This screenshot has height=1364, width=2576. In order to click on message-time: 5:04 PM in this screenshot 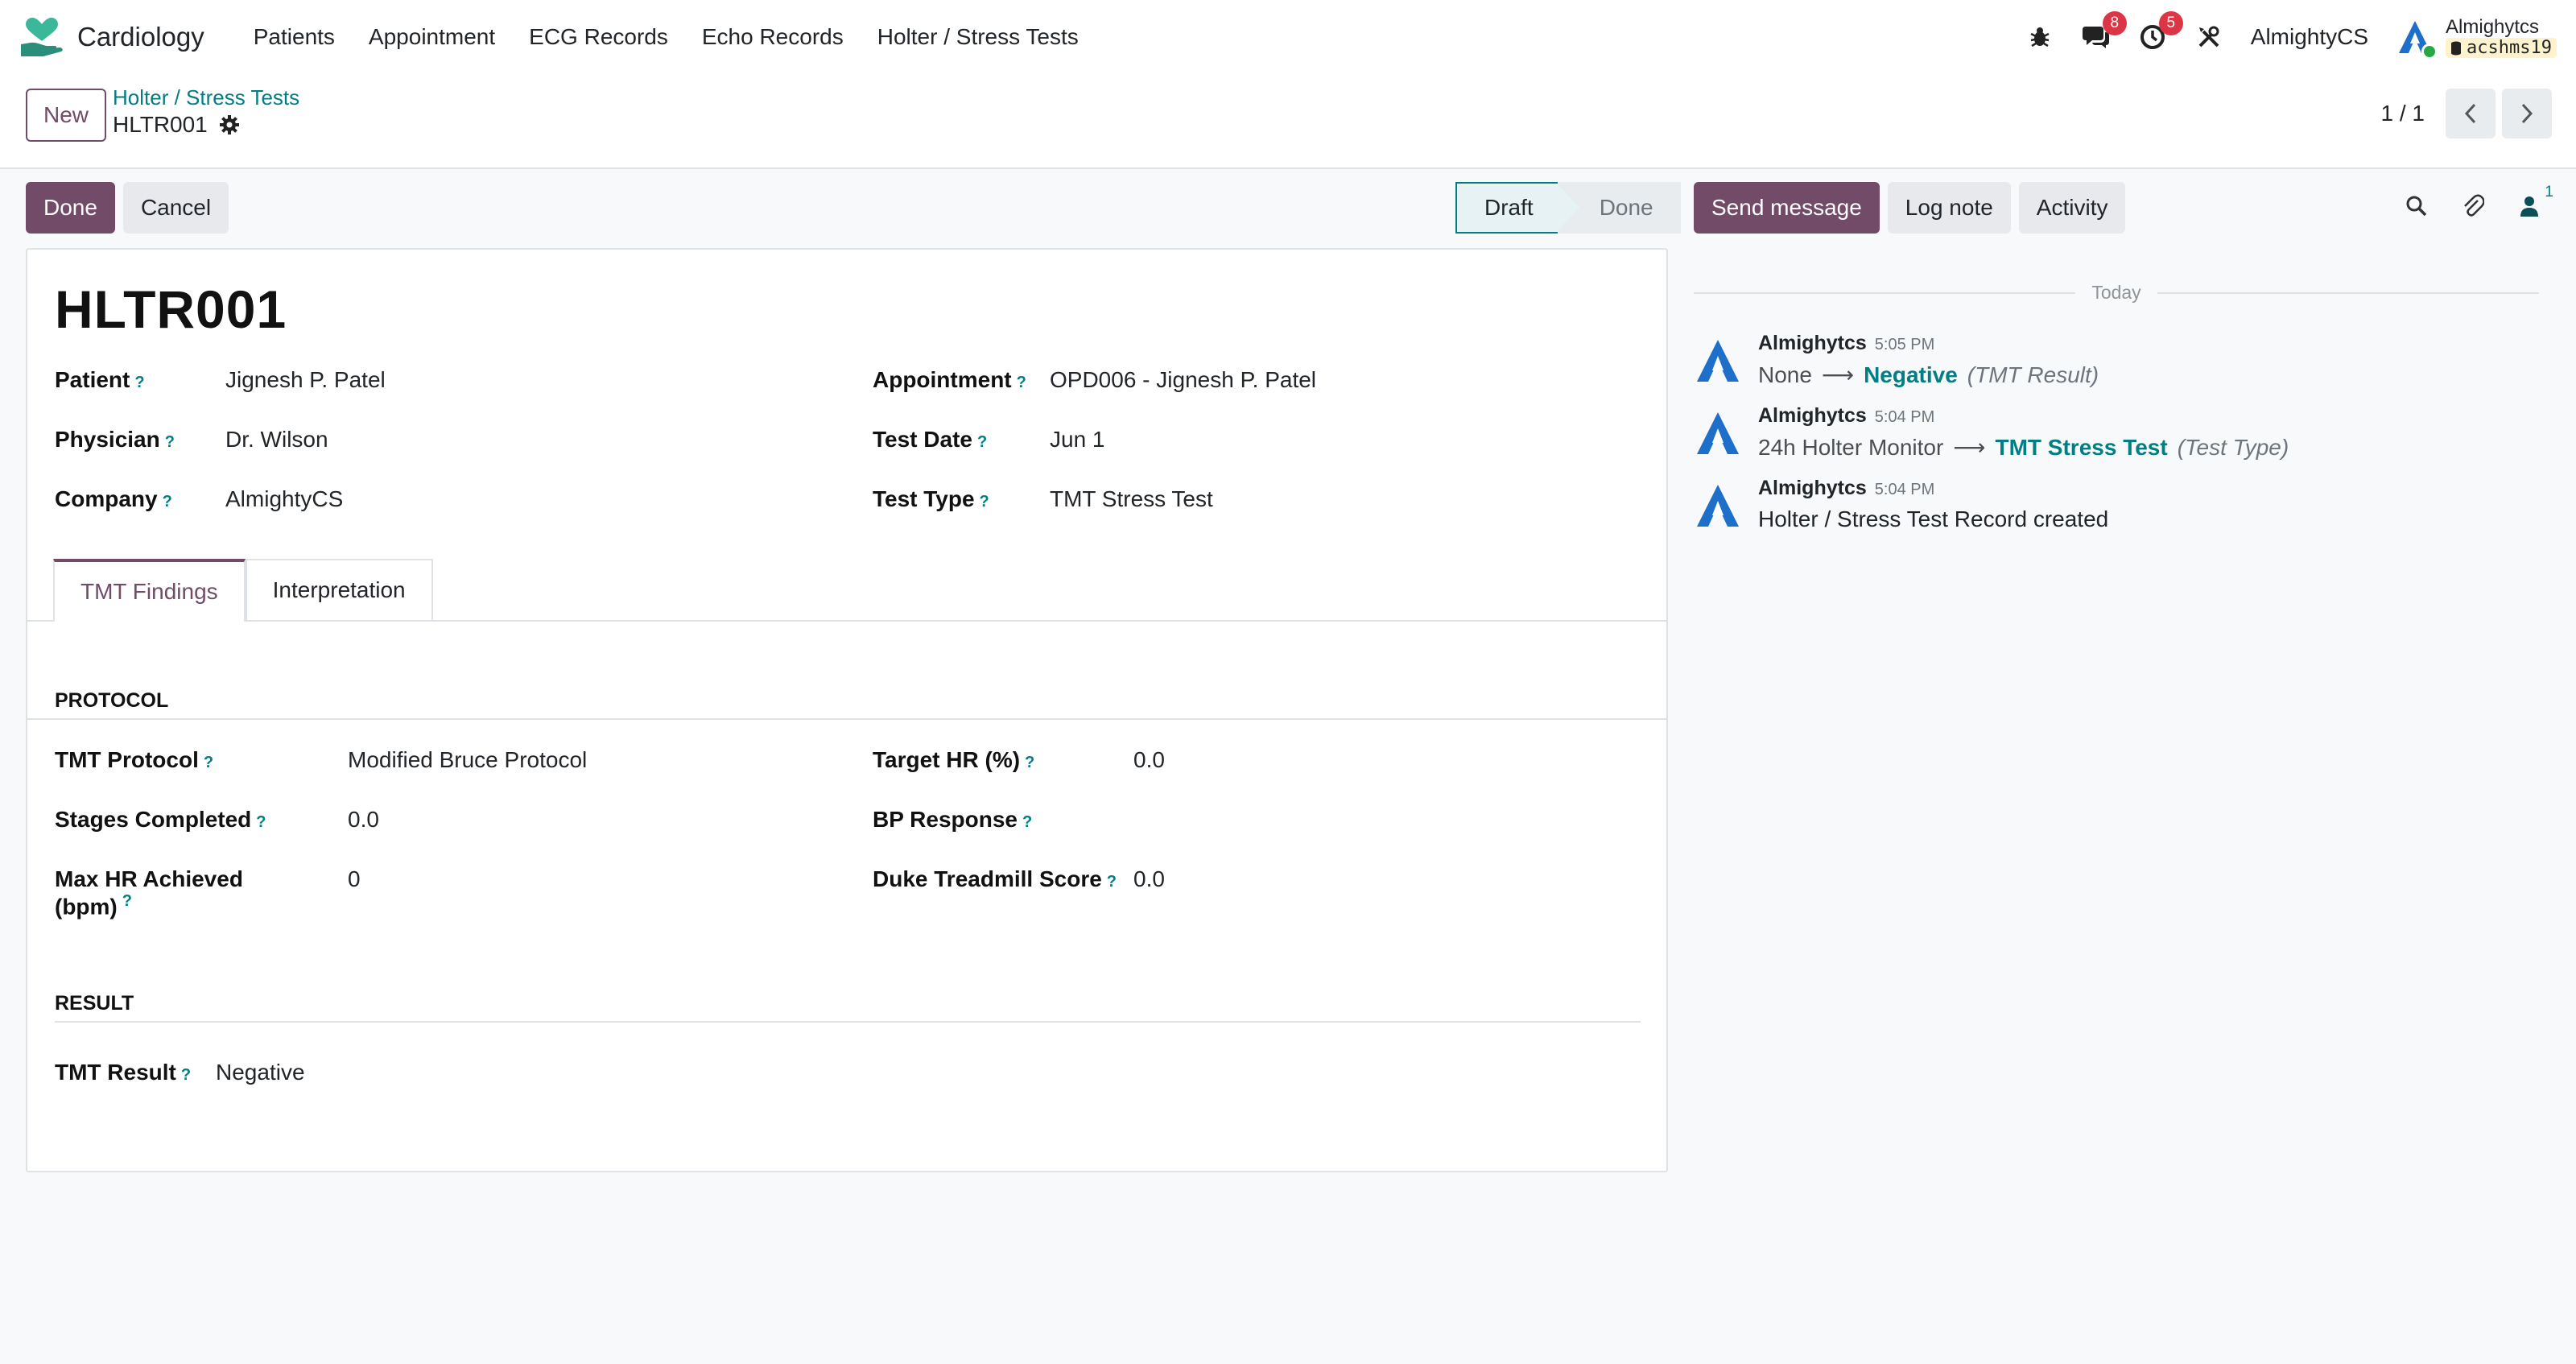, I will do `click(1904, 489)`.